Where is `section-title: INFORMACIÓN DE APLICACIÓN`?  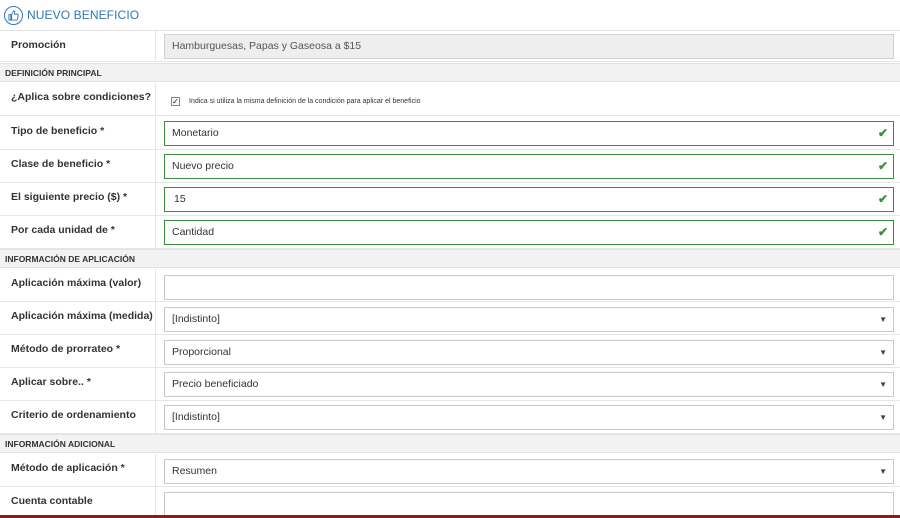 section-title: INFORMACIÓN DE APLICACIÓN is located at coordinates (70, 259).